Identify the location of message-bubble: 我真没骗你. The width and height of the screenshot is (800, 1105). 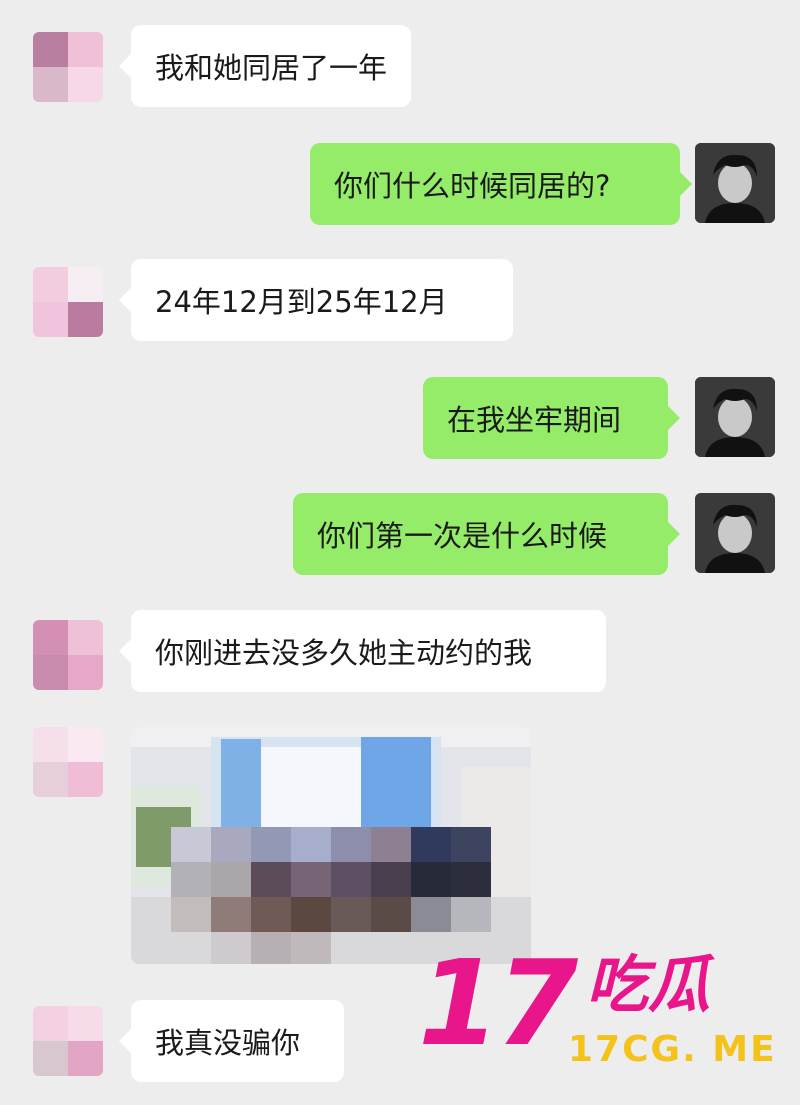
(231, 1041).